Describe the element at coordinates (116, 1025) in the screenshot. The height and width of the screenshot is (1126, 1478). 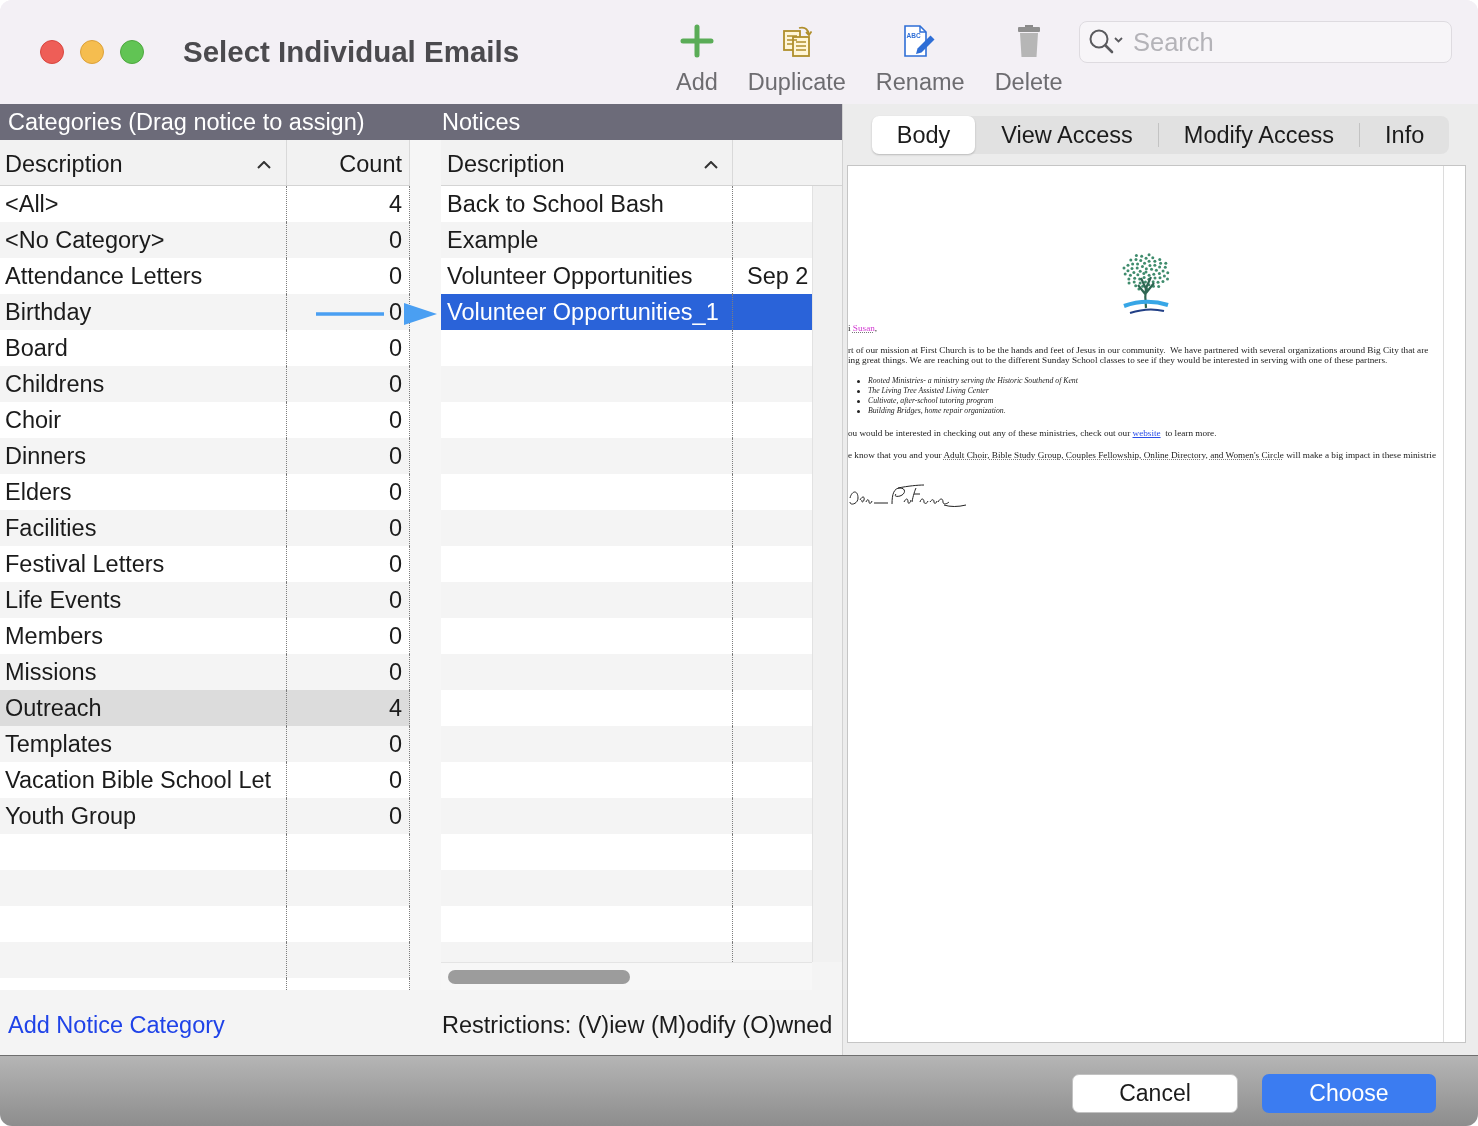
I see `add-category-link: Add Notice Category` at that location.